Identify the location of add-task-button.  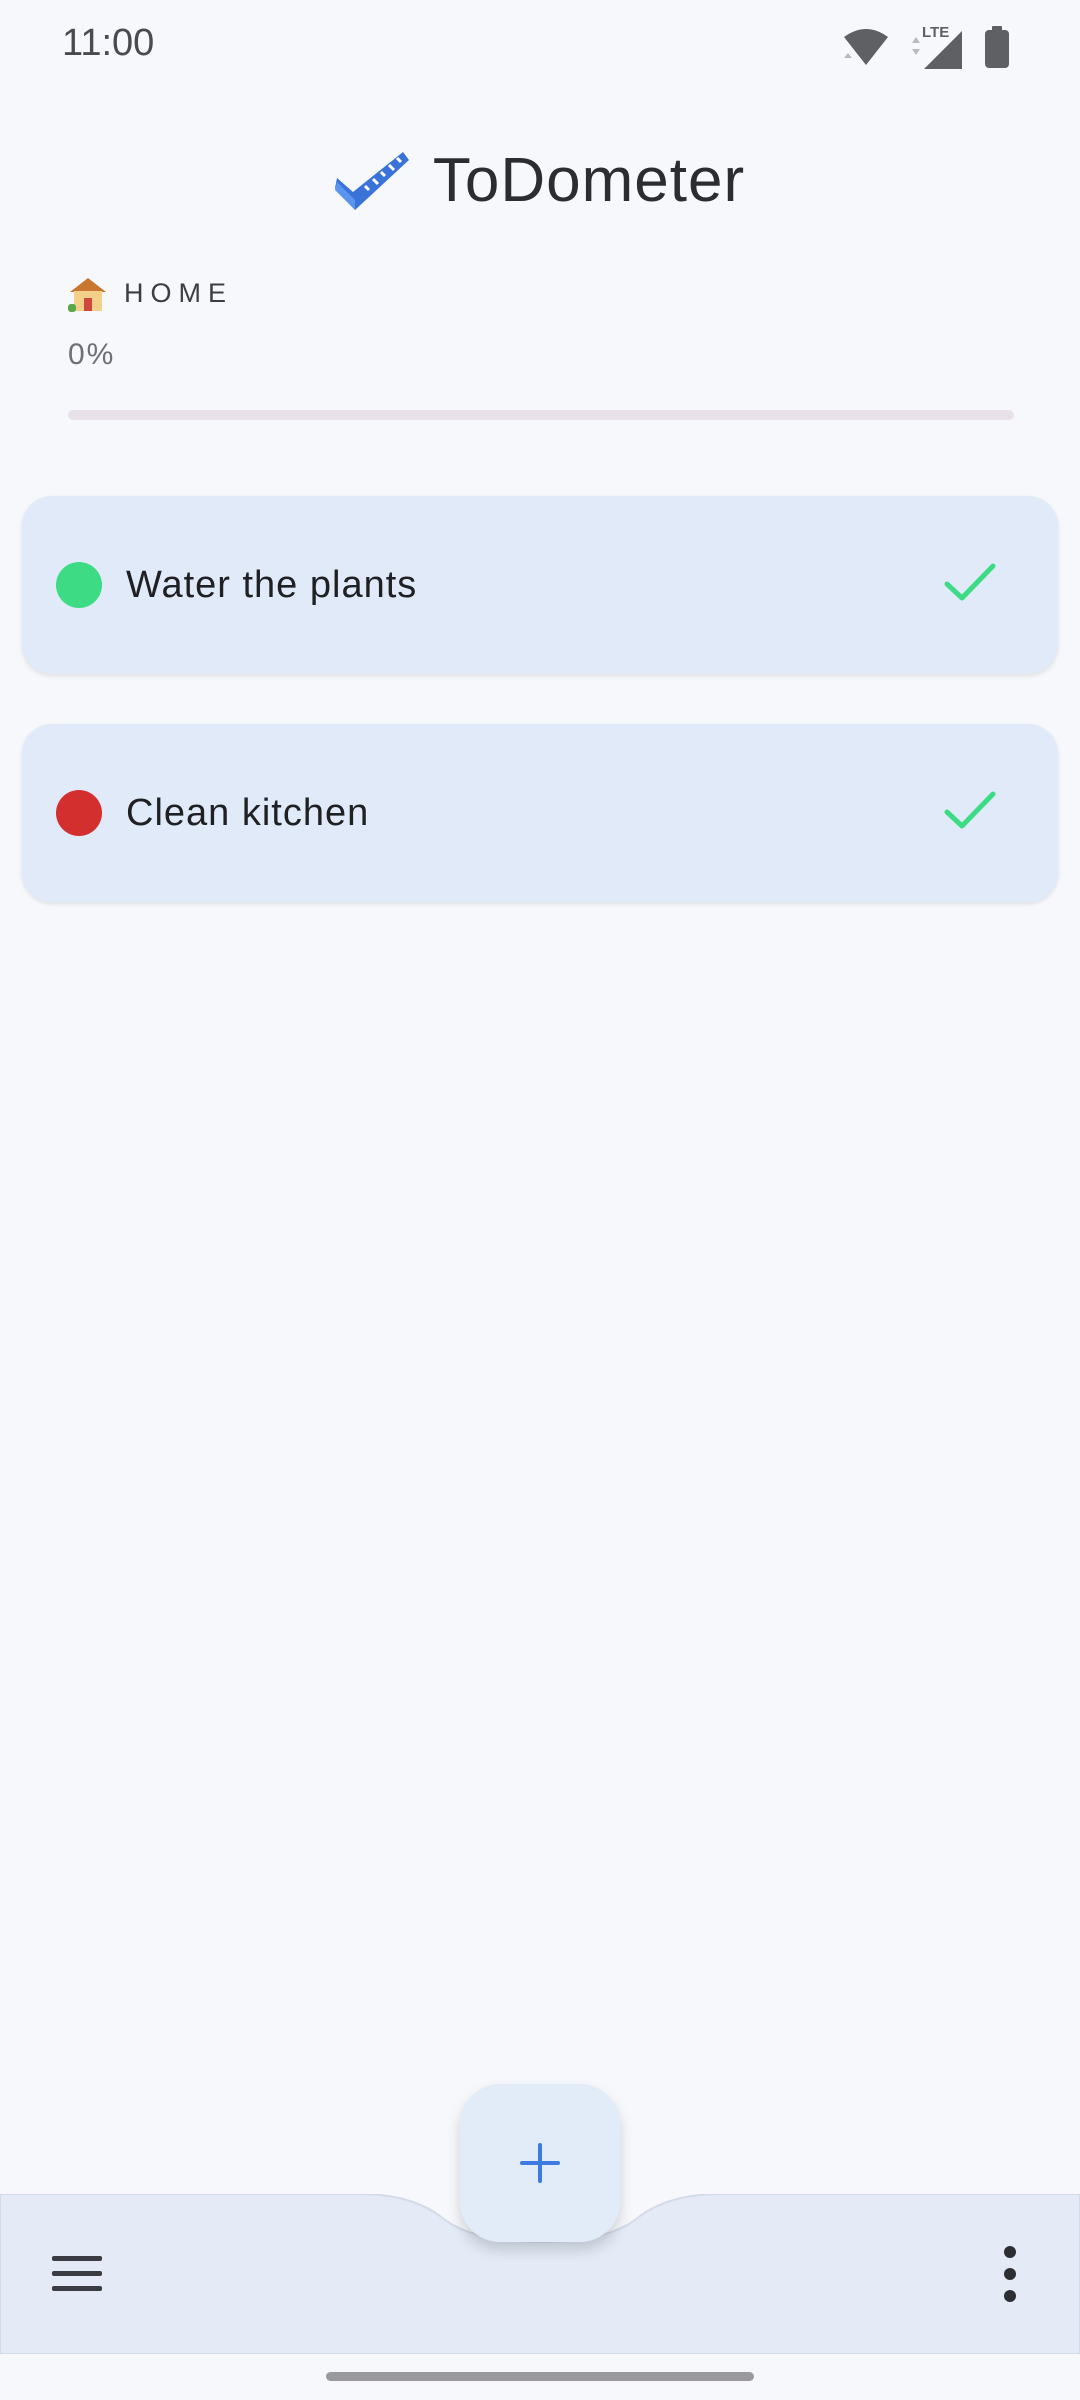
(540, 2163).